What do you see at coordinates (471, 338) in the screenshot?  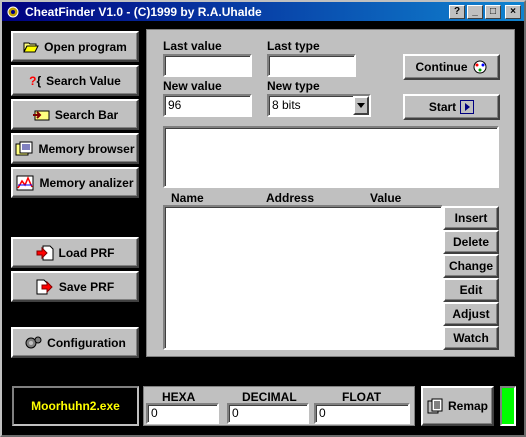 I see `watch-button: Watch` at bounding box center [471, 338].